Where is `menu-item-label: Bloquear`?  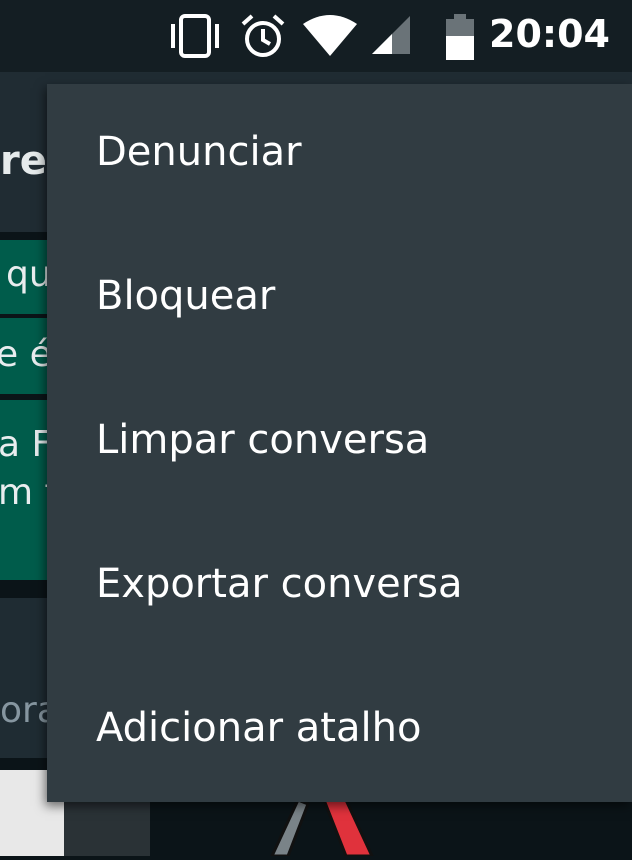
menu-item-label: Bloquear is located at coordinates (186, 296).